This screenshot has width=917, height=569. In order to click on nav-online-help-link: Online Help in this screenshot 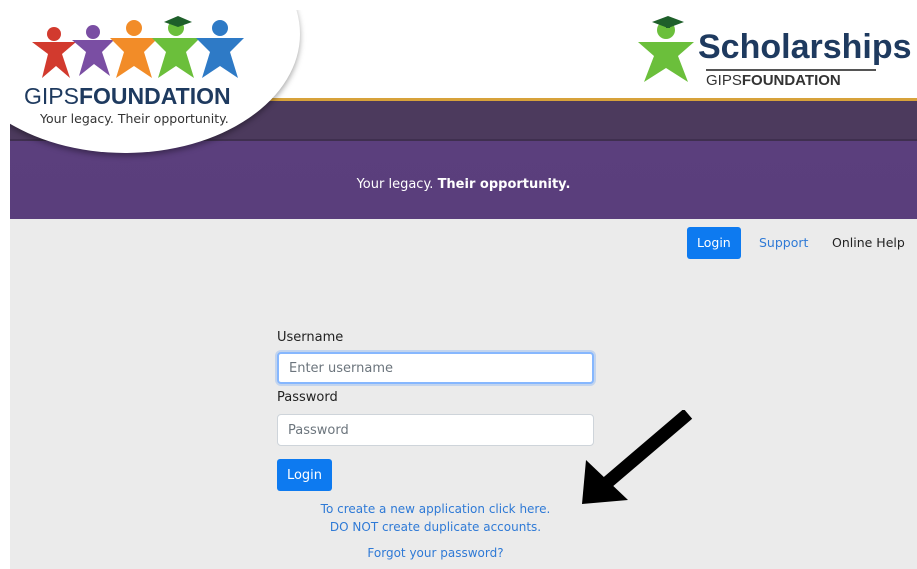, I will do `click(868, 243)`.